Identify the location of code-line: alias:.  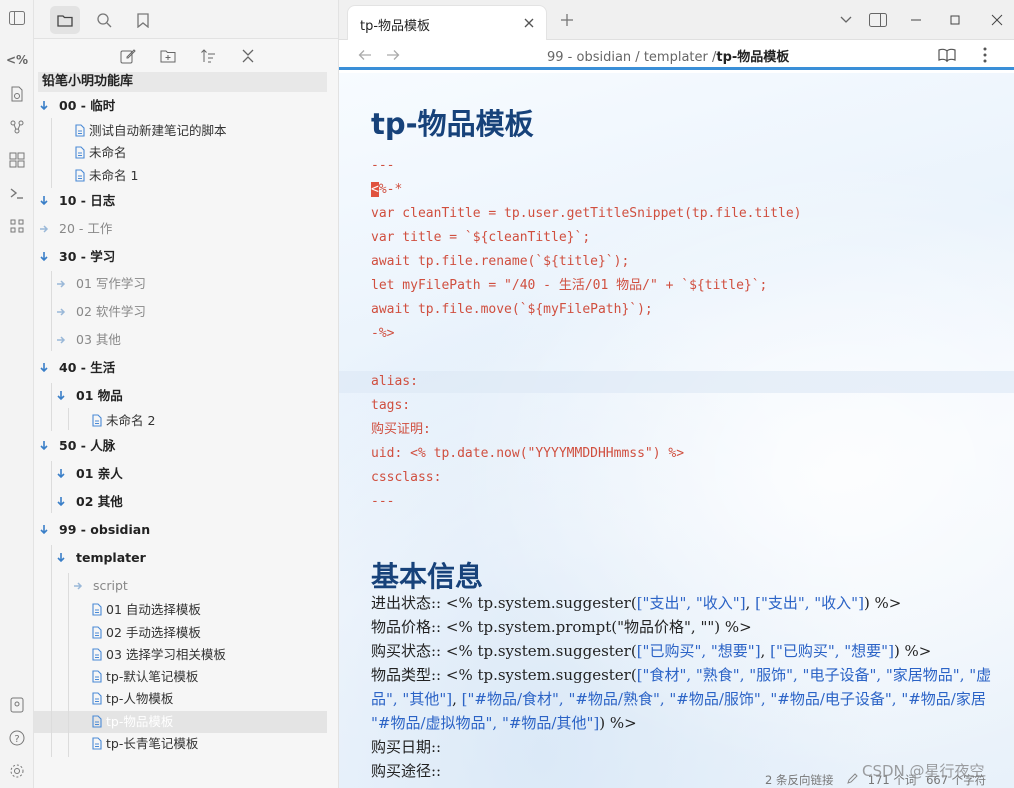
(676, 382).